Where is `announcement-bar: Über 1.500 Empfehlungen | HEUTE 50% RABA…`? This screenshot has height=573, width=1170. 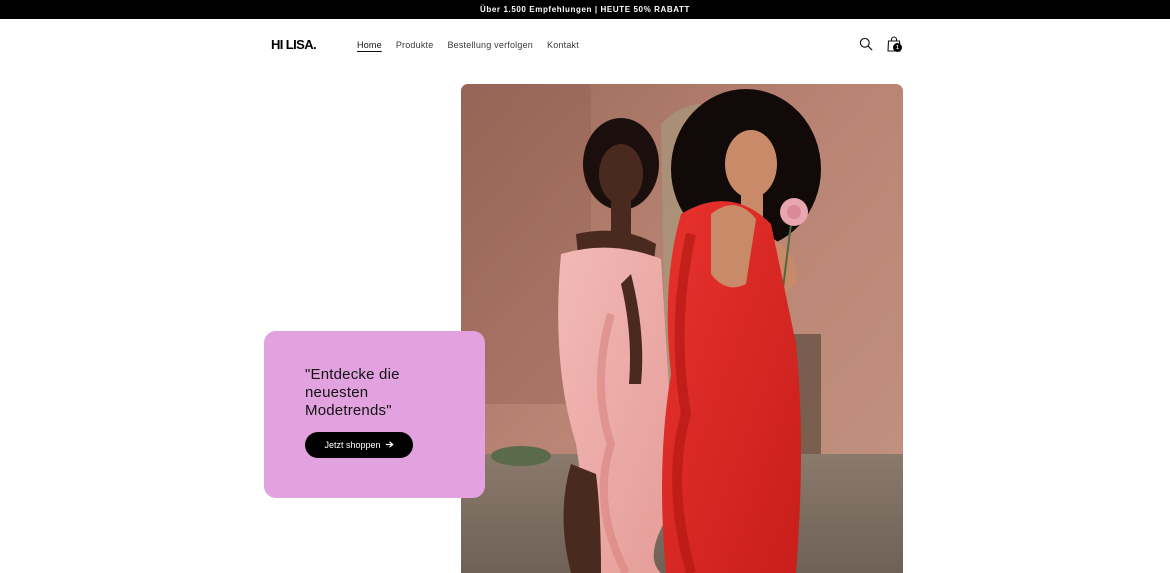 announcement-bar: Über 1.500 Empfehlungen | HEUTE 50% RABA… is located at coordinates (585, 9).